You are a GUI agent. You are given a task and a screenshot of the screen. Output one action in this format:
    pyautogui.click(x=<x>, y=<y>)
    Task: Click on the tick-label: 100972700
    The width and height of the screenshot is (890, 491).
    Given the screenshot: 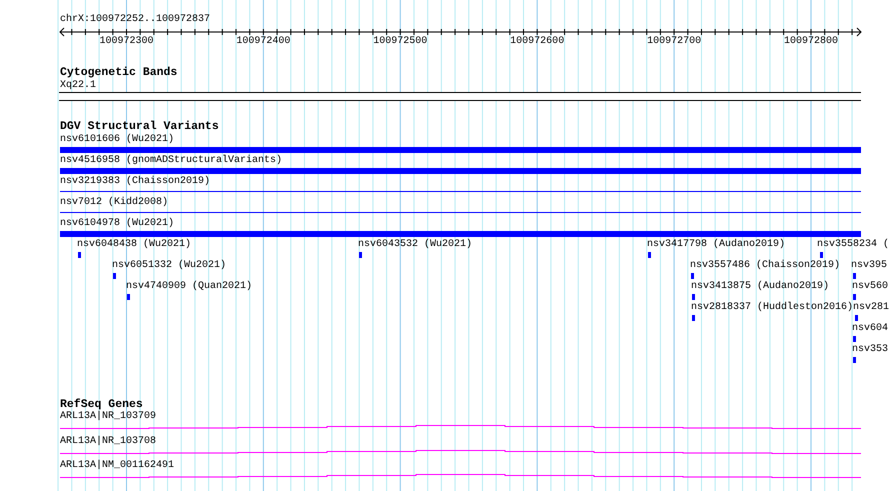 What is the action you would take?
    pyautogui.click(x=674, y=41)
    